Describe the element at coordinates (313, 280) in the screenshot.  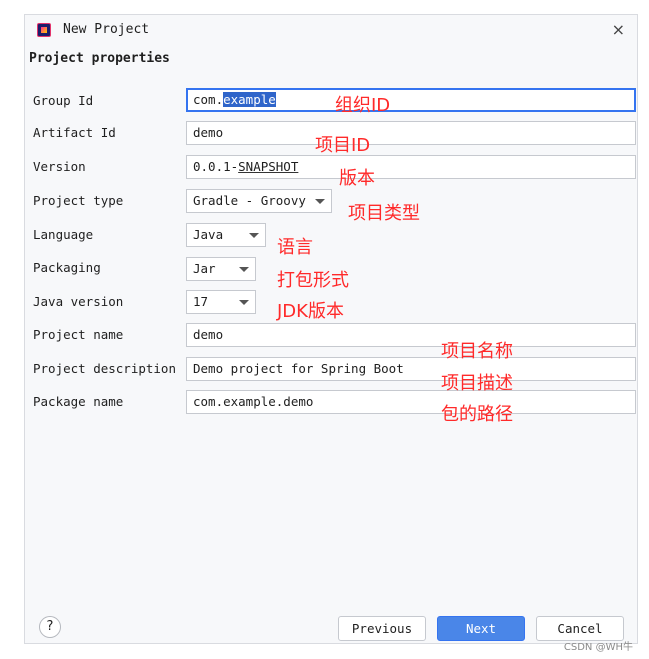
I see `annotation-packaging: 打包形式` at that location.